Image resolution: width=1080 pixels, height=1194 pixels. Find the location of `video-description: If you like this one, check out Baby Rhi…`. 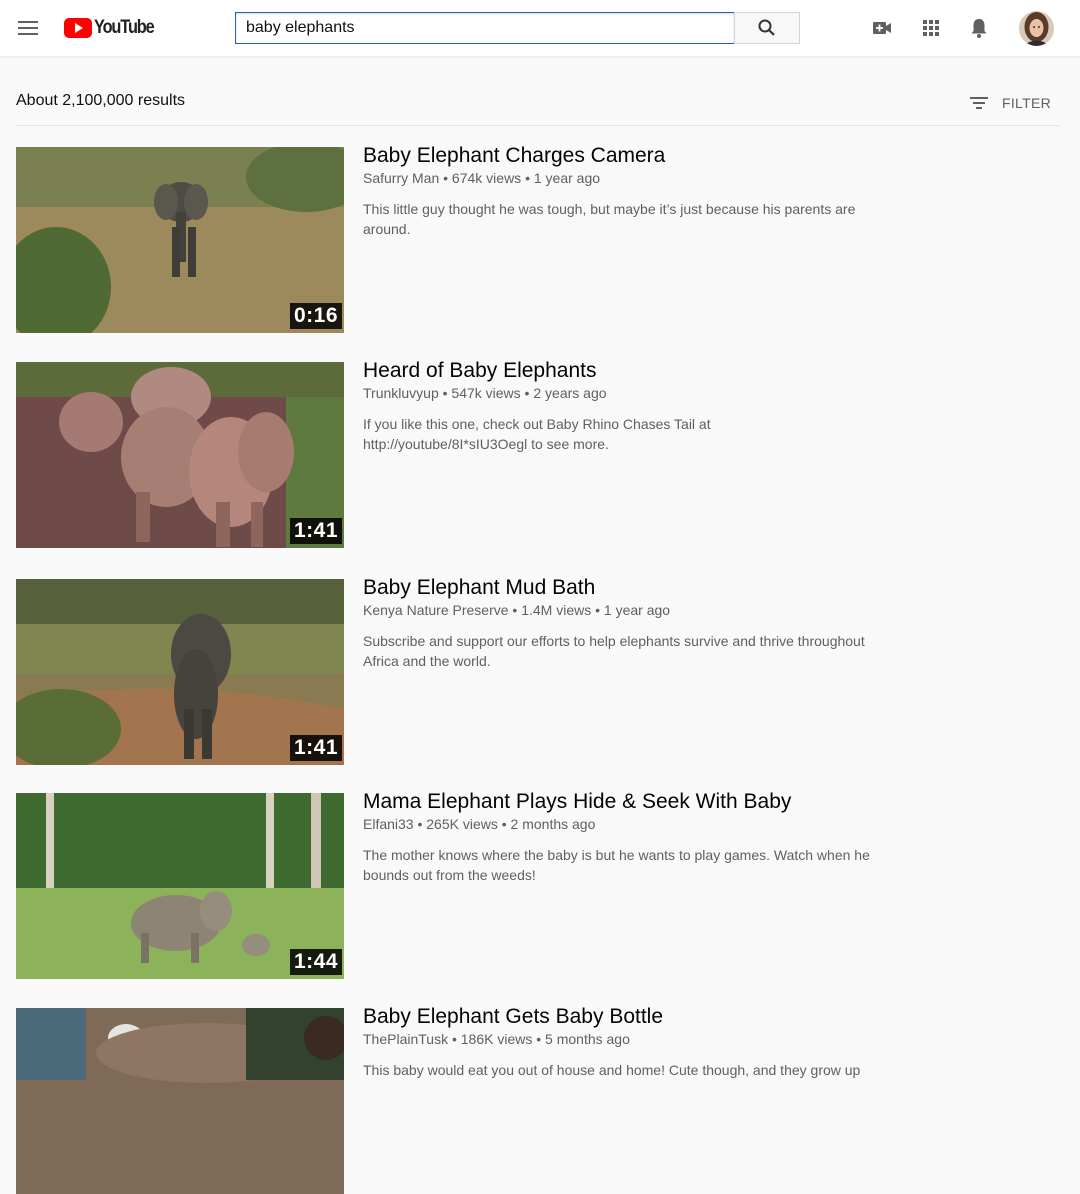

video-description: If you like this one, check out Baby Rhi… is located at coordinates (537, 434).